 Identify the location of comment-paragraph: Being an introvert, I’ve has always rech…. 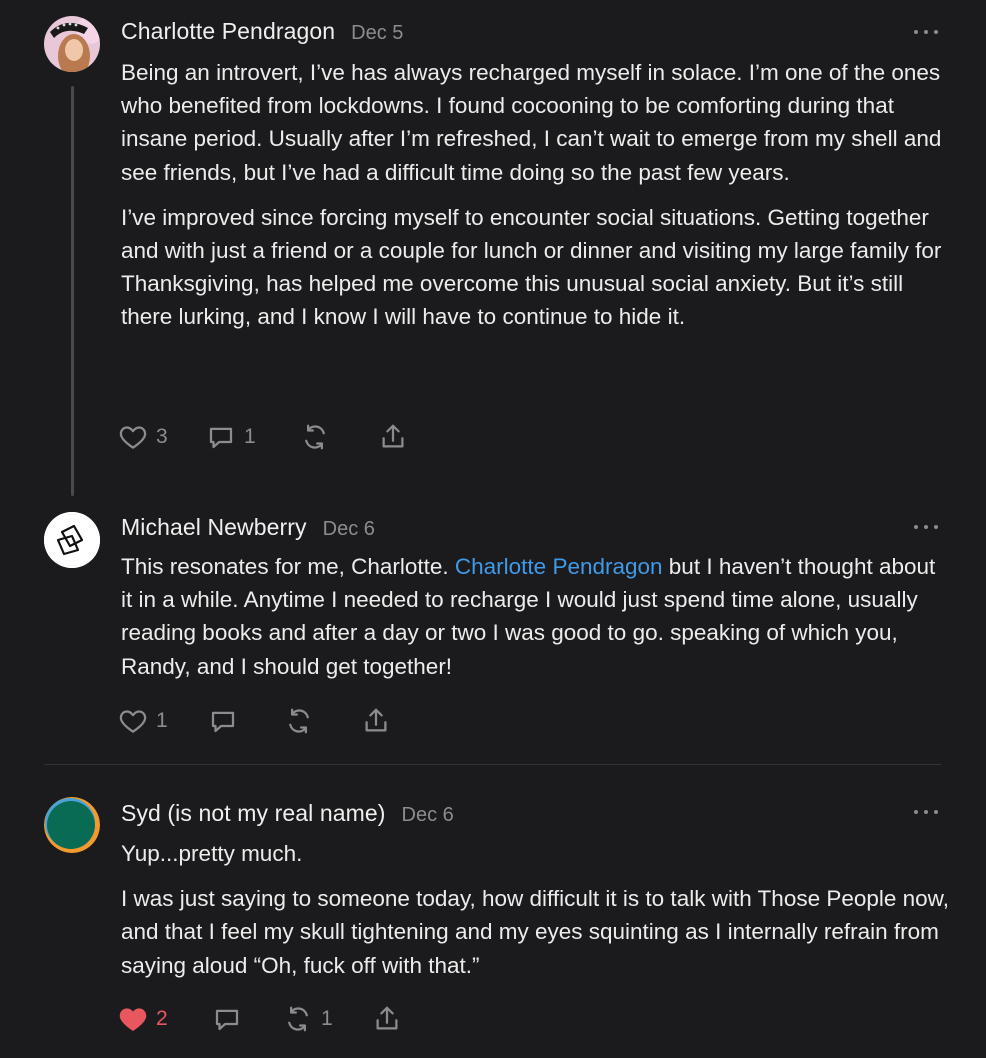
(531, 122).